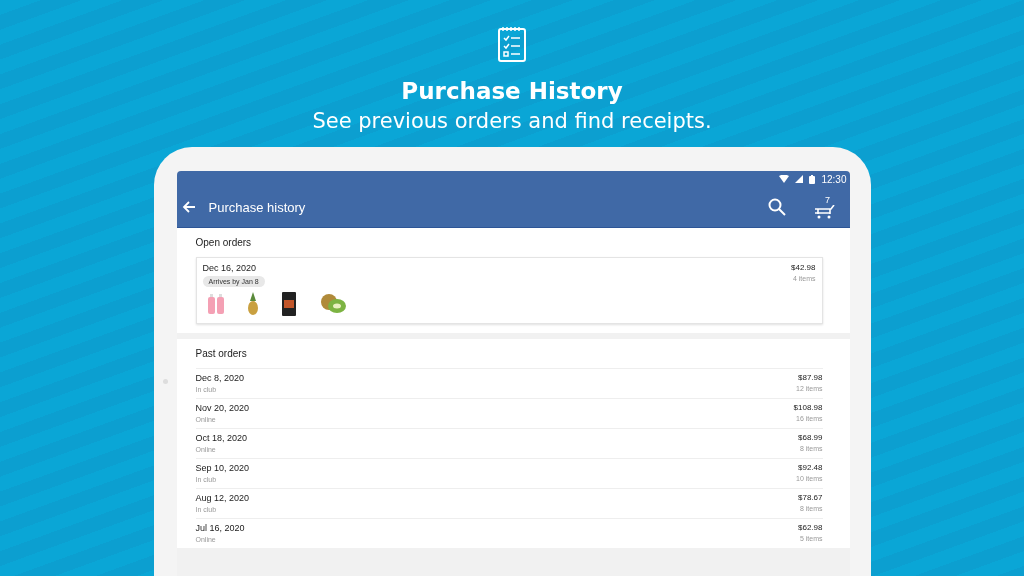  What do you see at coordinates (810, 467) in the screenshot?
I see `order-total: $92.48` at bounding box center [810, 467].